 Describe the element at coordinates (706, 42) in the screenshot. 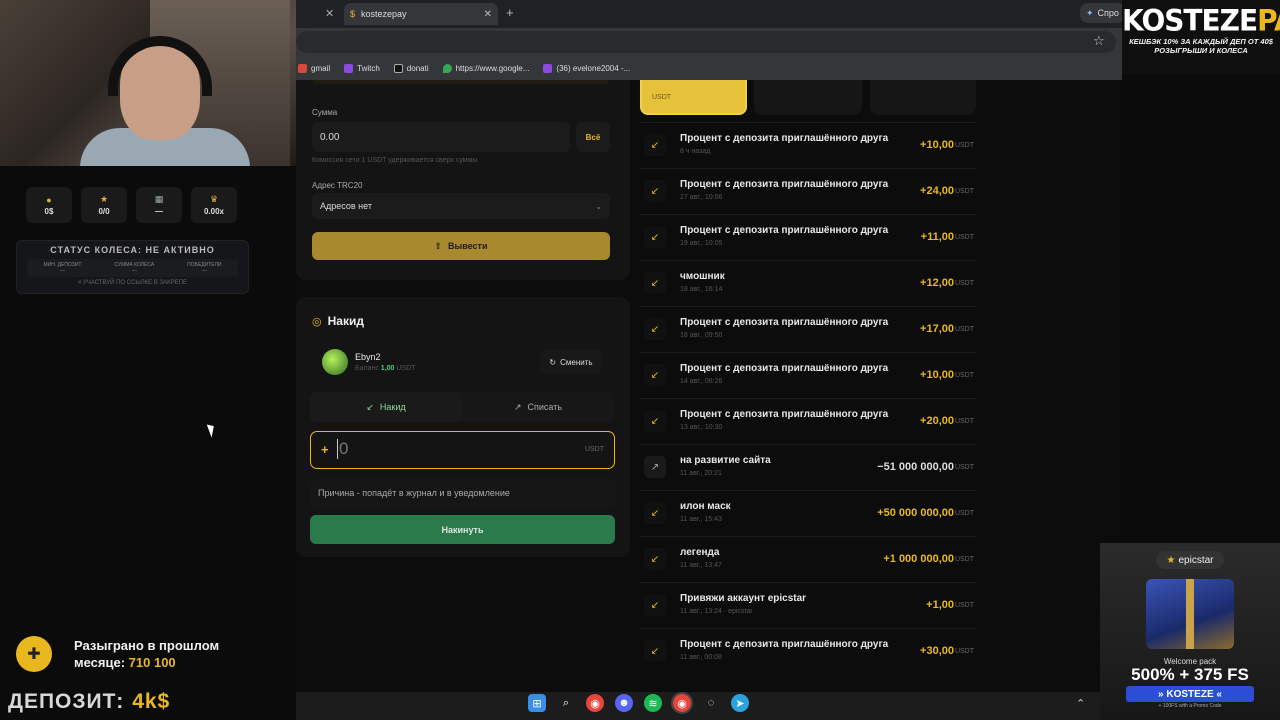

I see `url-field` at that location.